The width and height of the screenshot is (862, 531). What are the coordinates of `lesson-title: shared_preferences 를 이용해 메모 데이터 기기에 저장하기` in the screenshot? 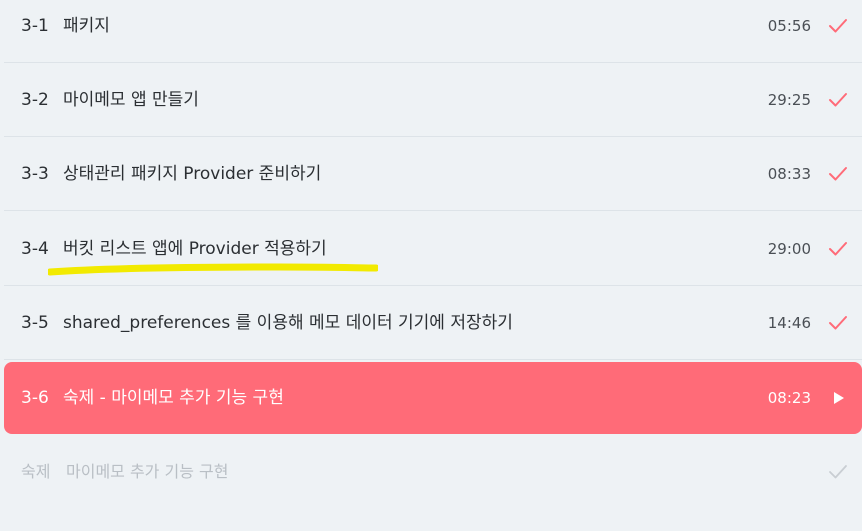 It's located at (288, 323).